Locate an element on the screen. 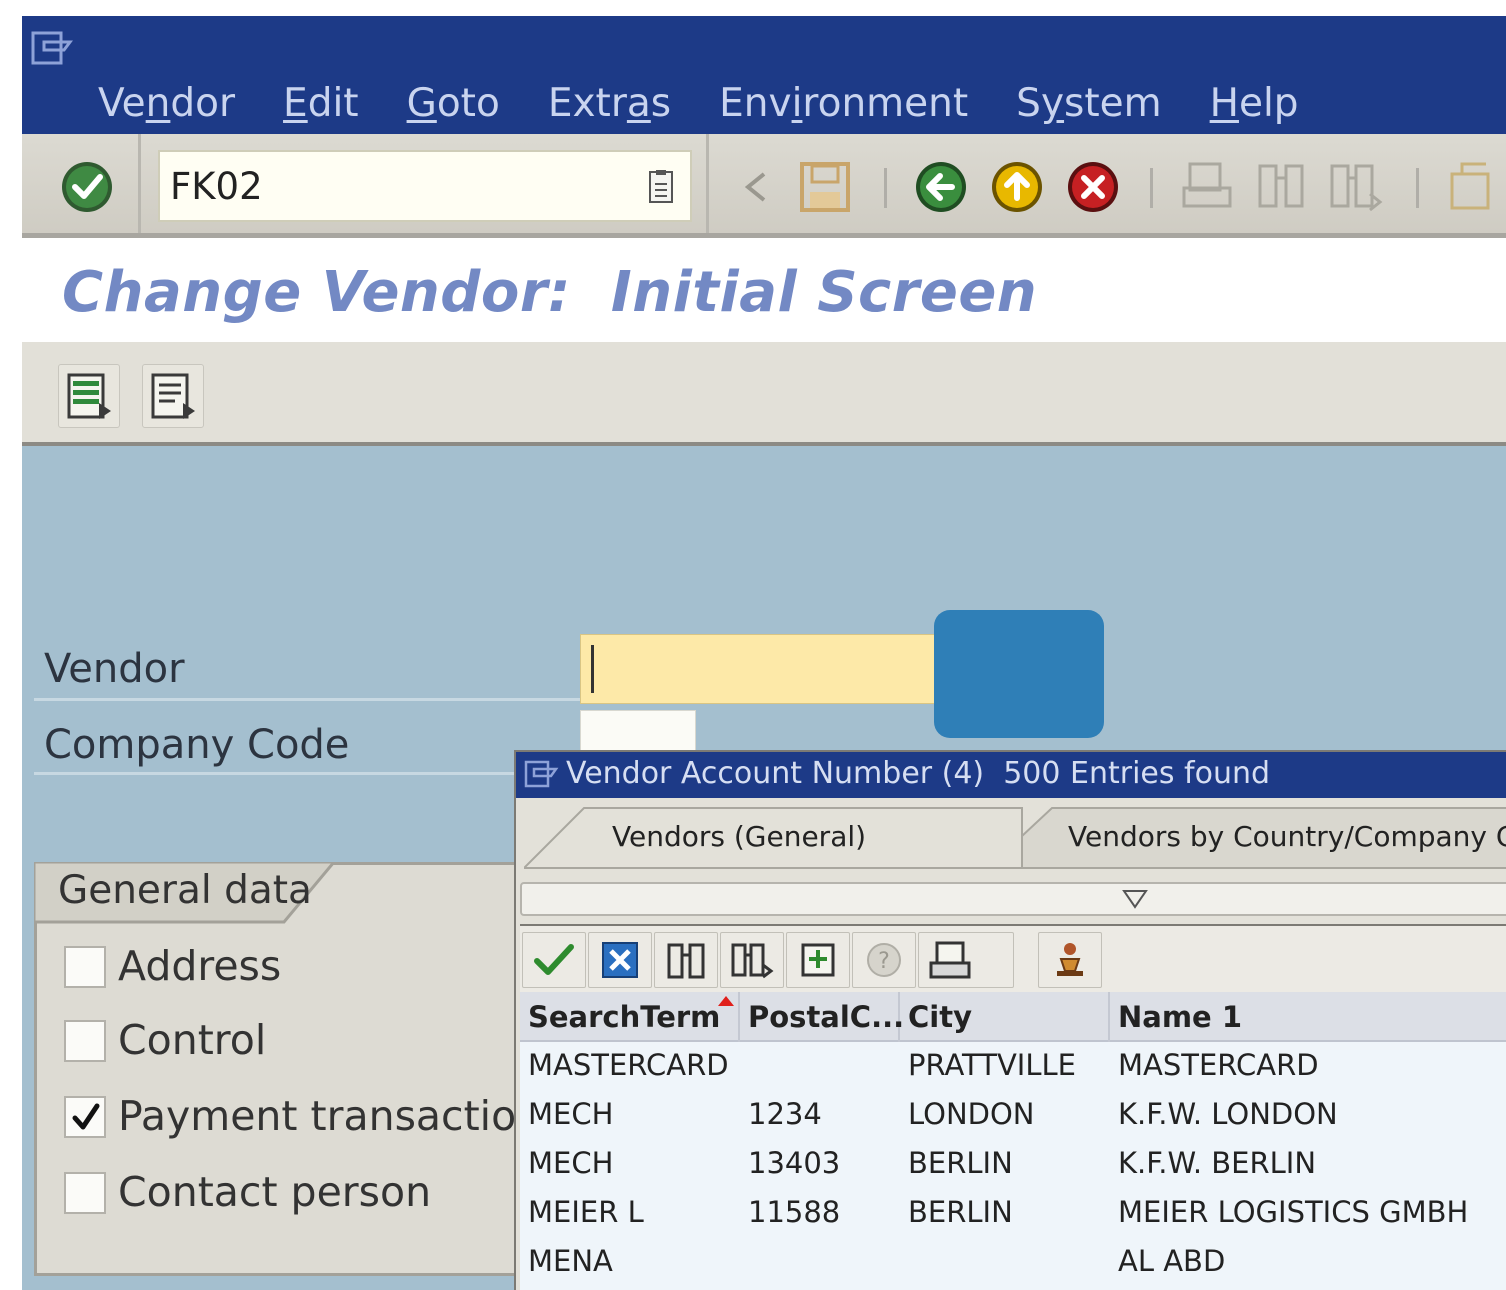  grid-header: SearchTerm PostalC... City Name 1 is located at coordinates (1013, 1017).